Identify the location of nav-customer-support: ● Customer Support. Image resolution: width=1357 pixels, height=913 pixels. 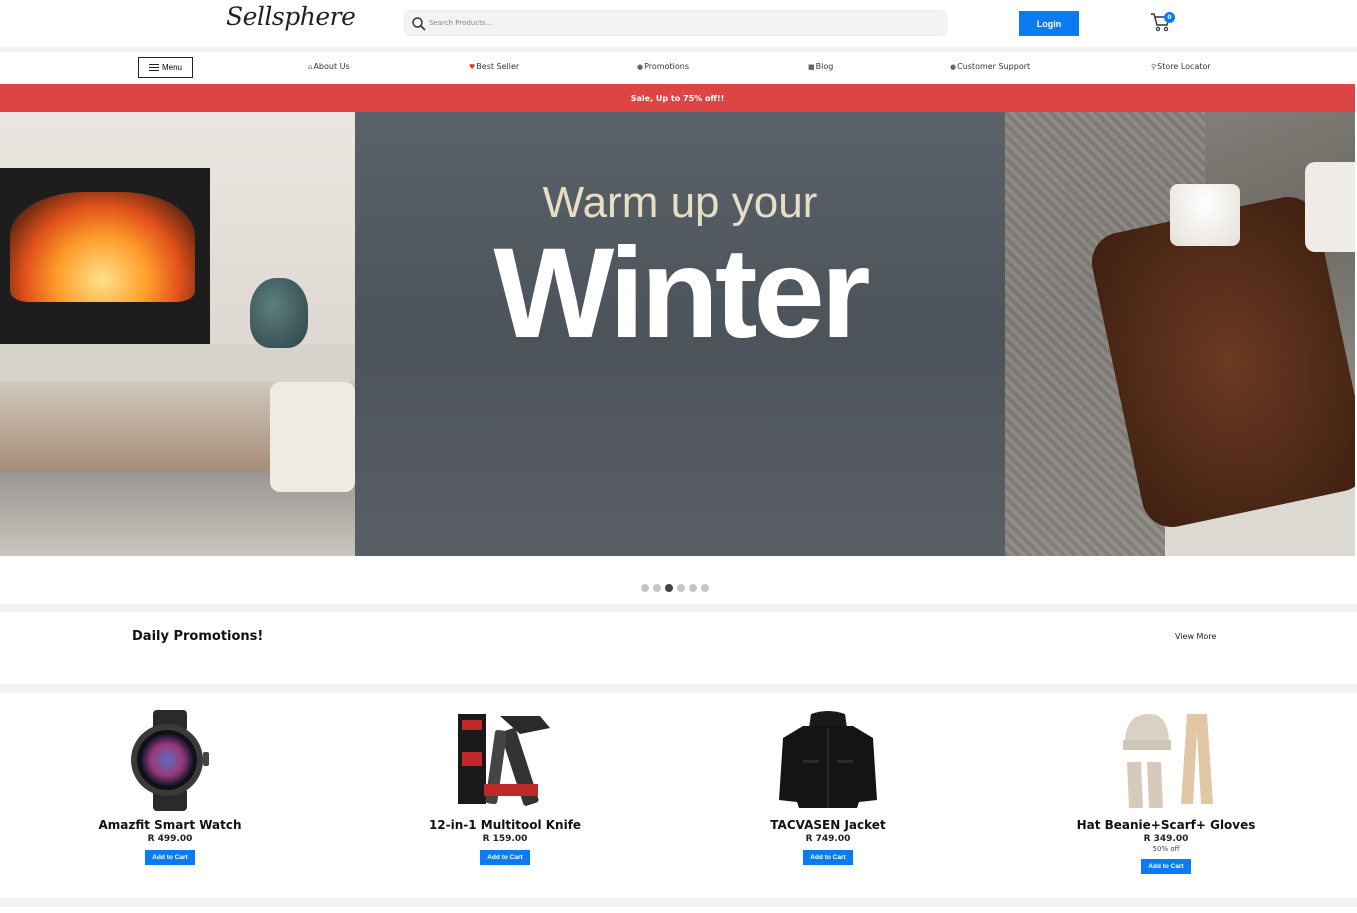
(990, 66).